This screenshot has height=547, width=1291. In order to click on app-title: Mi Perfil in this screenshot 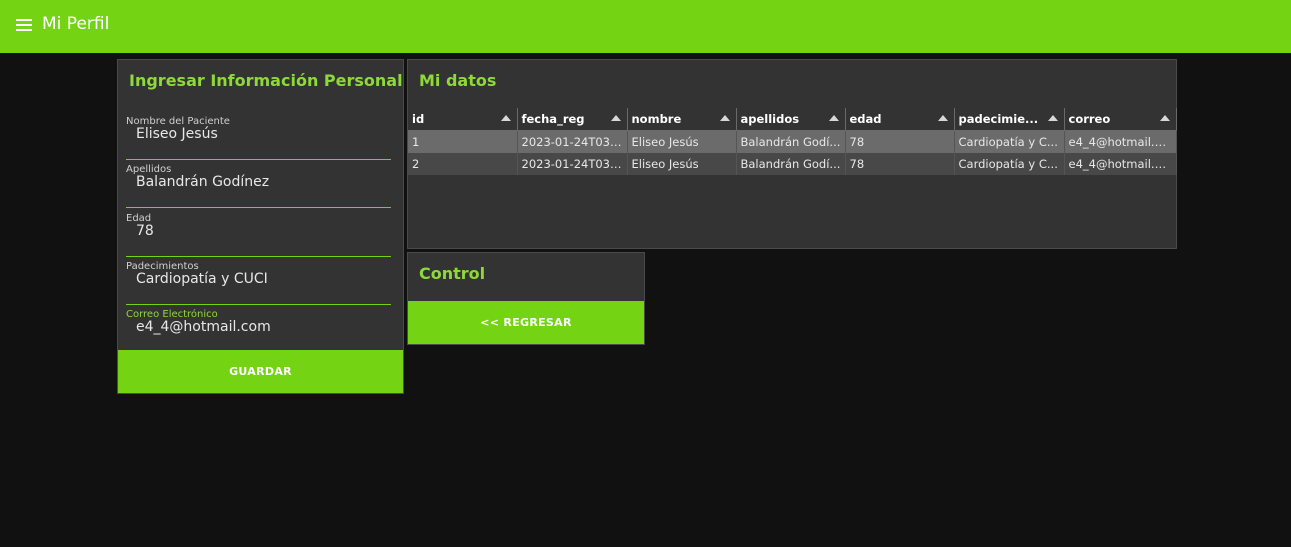, I will do `click(76, 24)`.